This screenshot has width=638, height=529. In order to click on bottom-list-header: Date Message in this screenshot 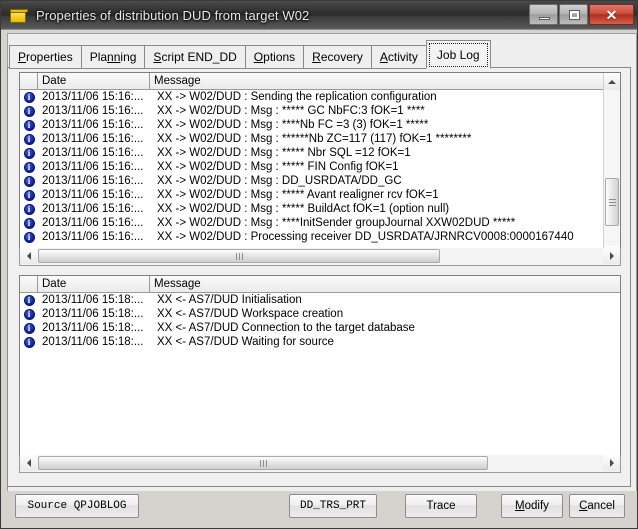, I will do `click(320, 284)`.